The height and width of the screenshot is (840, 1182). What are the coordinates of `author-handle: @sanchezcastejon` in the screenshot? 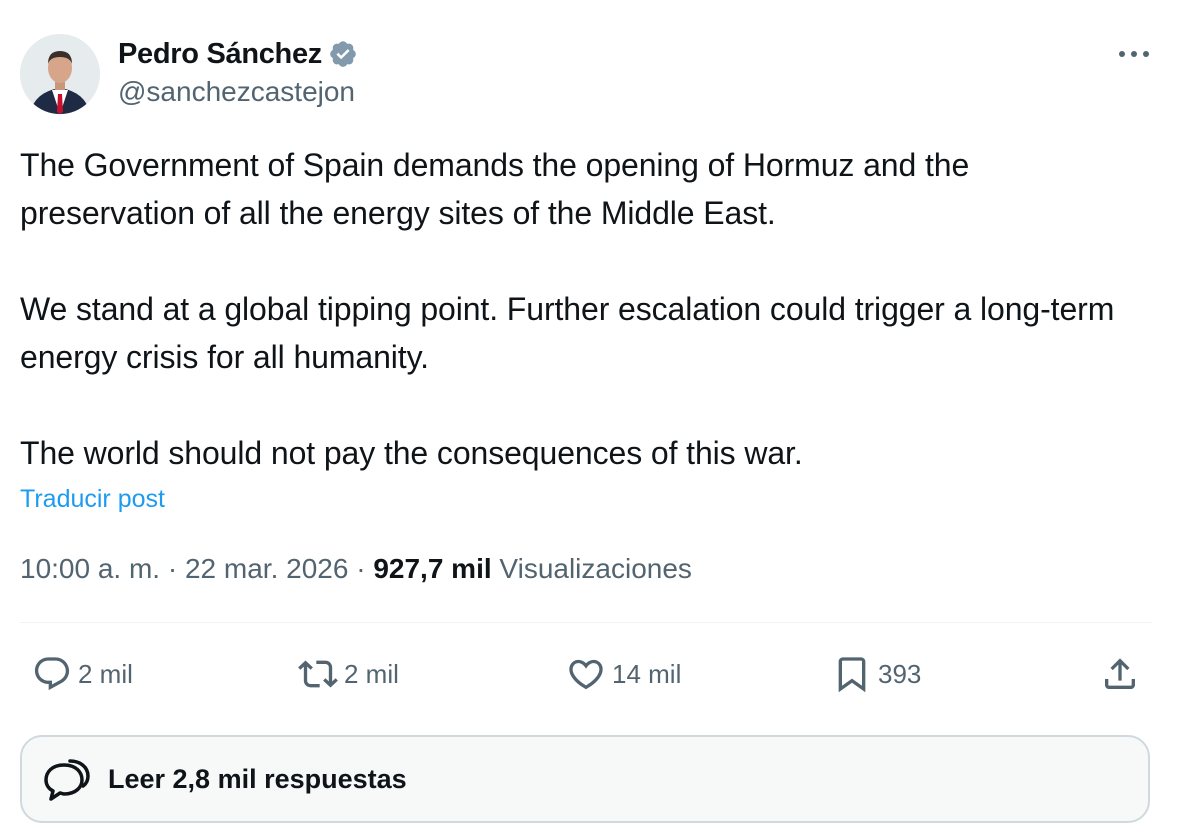 It's located at (236, 92).